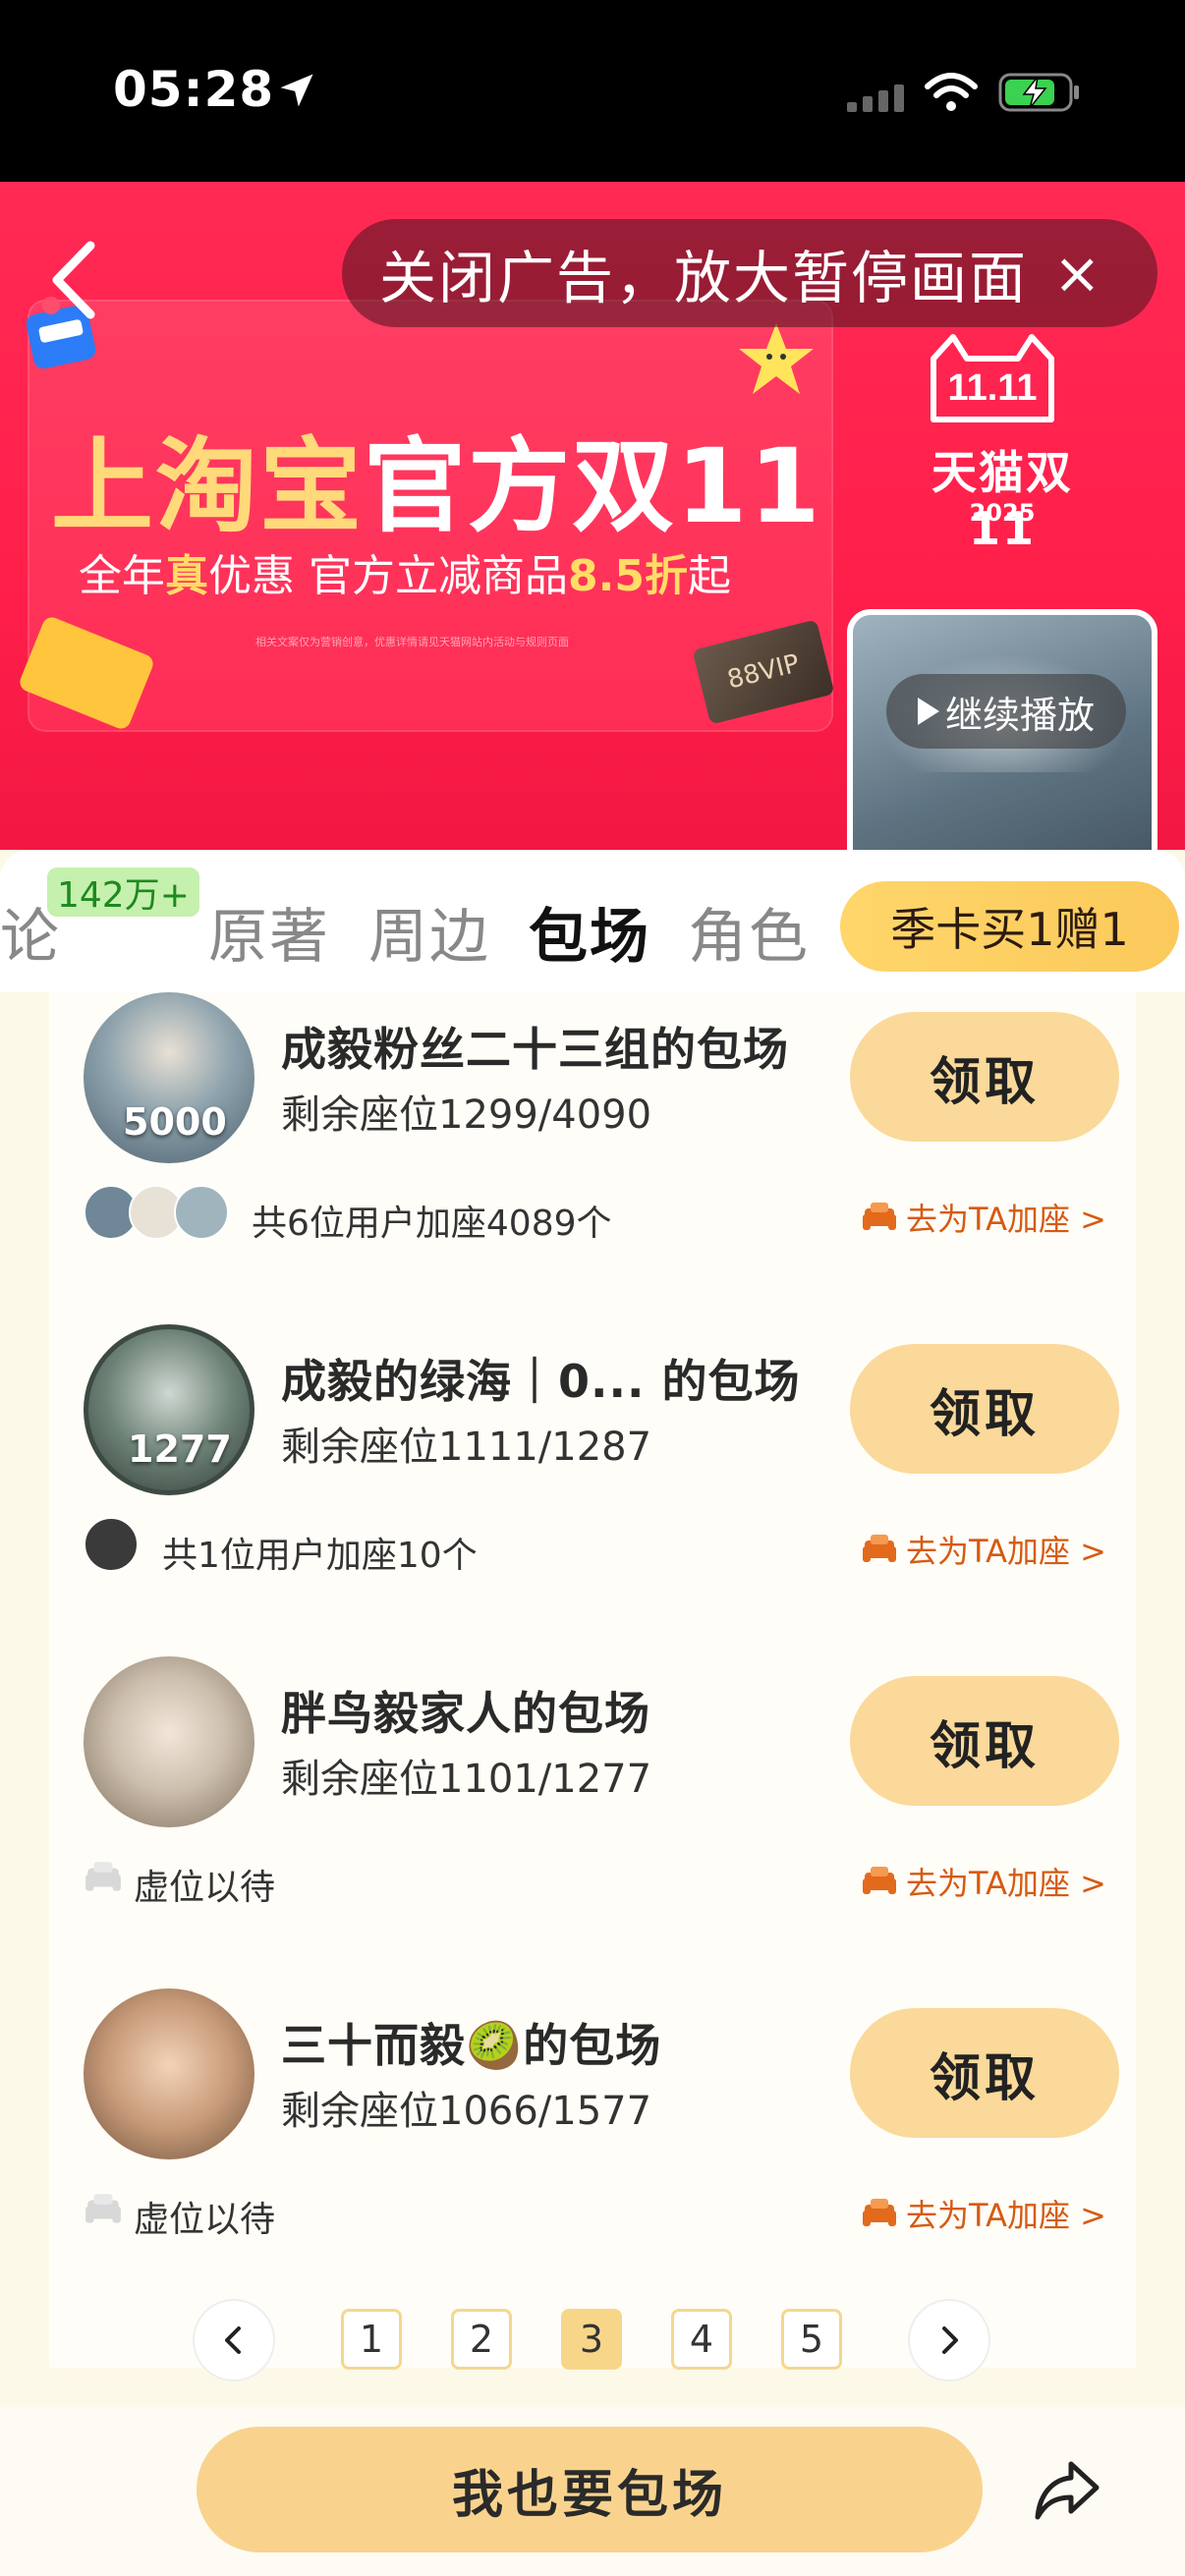 This screenshot has width=1185, height=2576. Describe the element at coordinates (186, 576) in the screenshot. I see `ad-sub-highlight1: 真` at that location.